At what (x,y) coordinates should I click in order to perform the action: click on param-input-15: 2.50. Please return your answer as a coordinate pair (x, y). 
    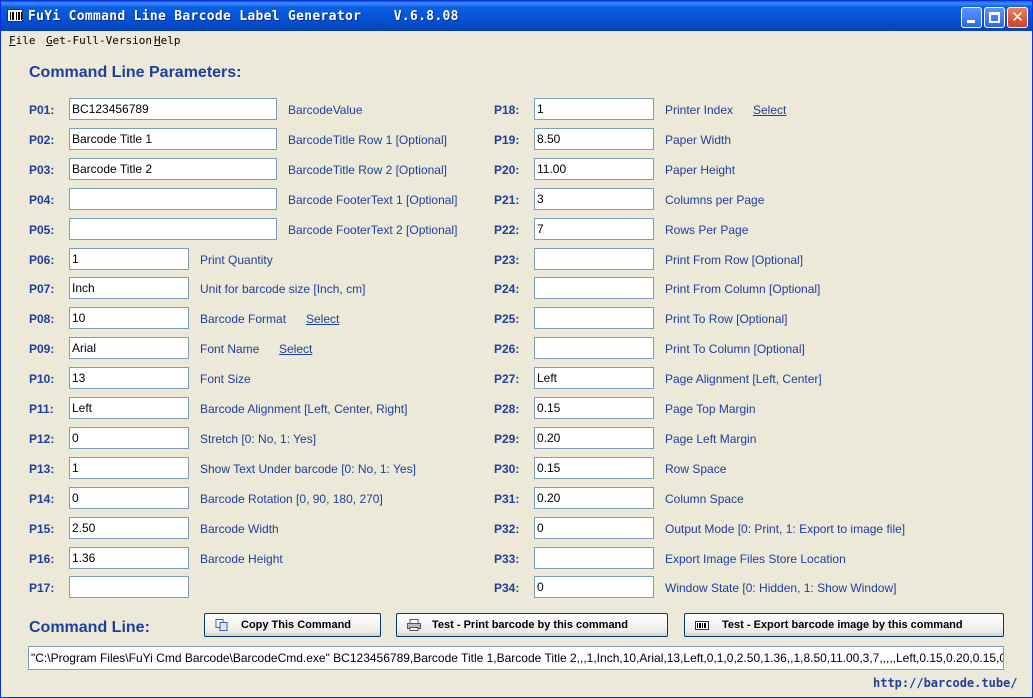
    Looking at the image, I should click on (129, 528).